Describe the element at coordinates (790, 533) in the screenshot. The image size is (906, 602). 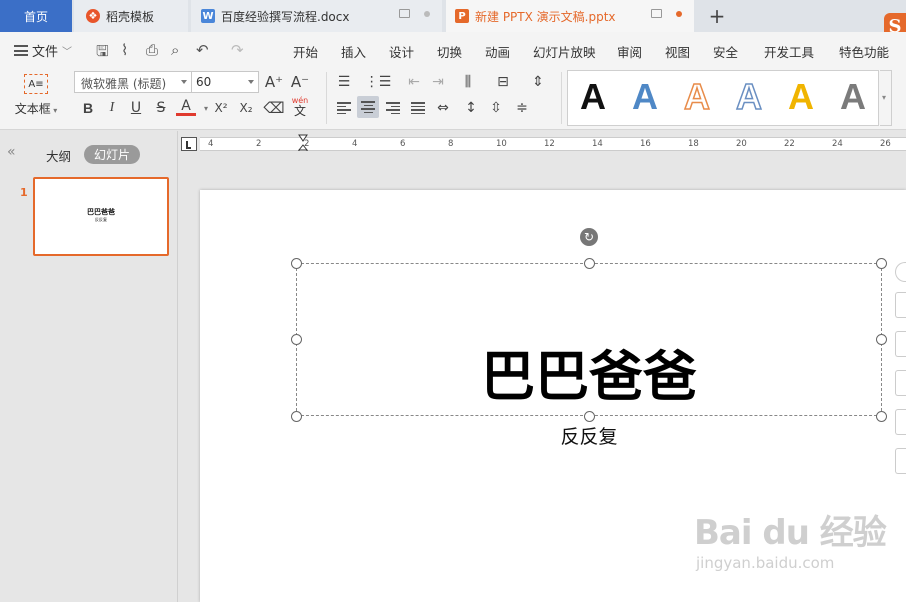
I see `watermark-brand: Bai du 经验` at that location.